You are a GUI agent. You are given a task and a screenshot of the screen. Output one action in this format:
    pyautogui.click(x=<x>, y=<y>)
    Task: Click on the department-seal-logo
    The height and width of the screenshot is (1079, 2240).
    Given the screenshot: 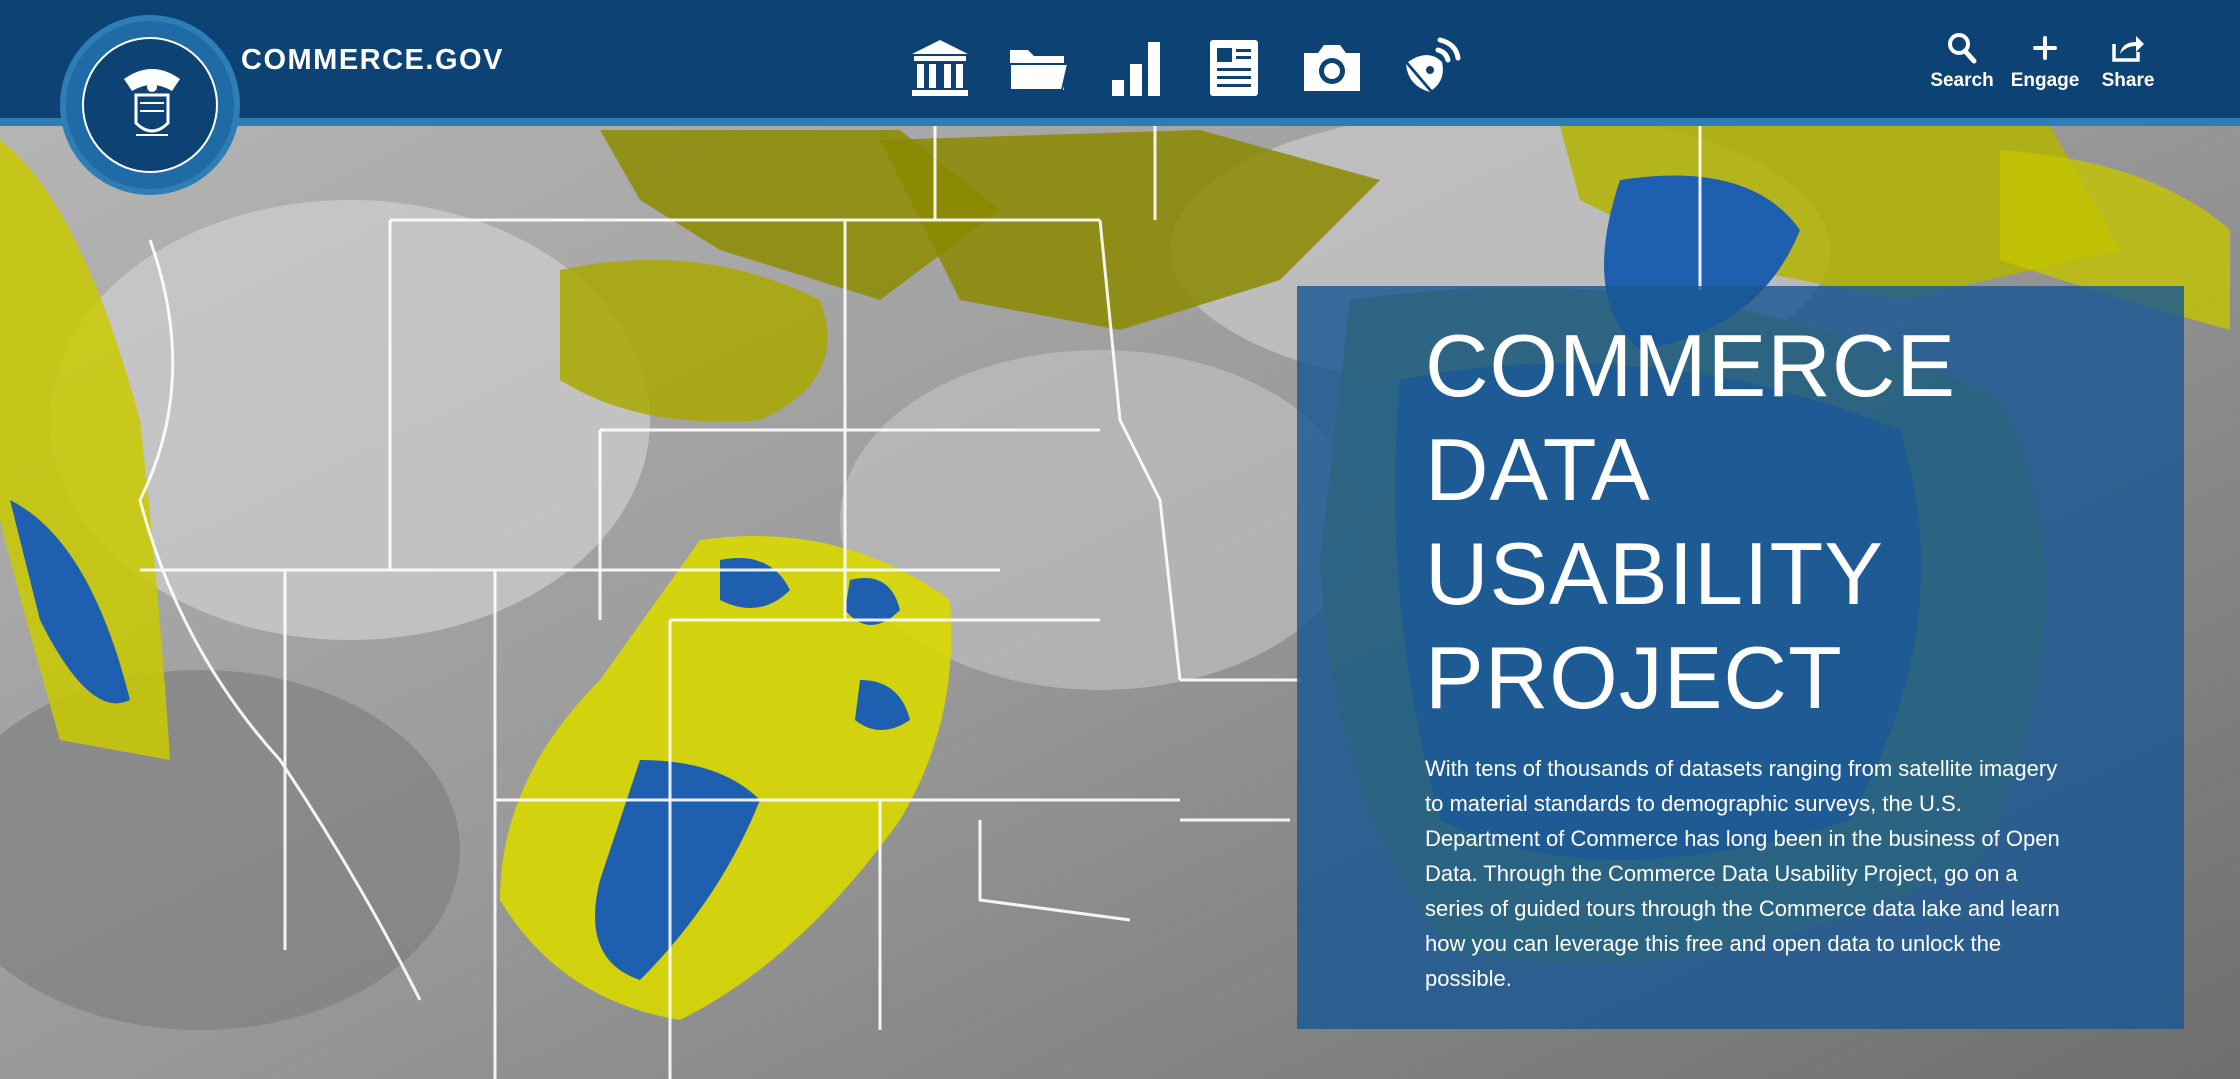 What is the action you would take?
    pyautogui.click(x=150, y=105)
    